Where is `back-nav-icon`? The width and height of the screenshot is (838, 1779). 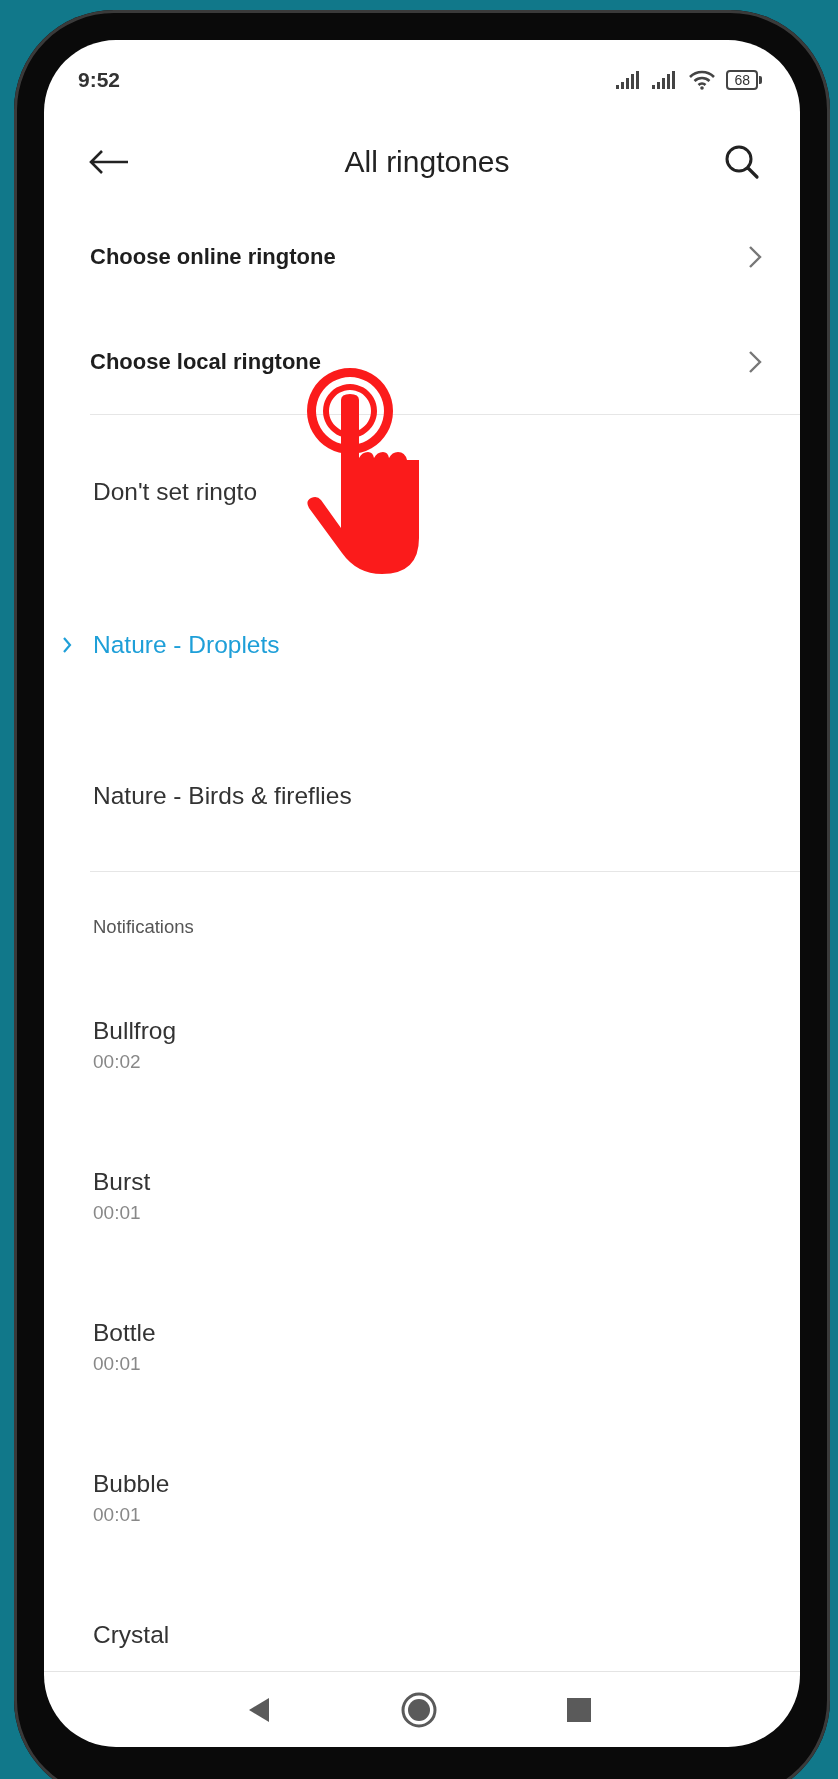 back-nav-icon is located at coordinates (259, 1709).